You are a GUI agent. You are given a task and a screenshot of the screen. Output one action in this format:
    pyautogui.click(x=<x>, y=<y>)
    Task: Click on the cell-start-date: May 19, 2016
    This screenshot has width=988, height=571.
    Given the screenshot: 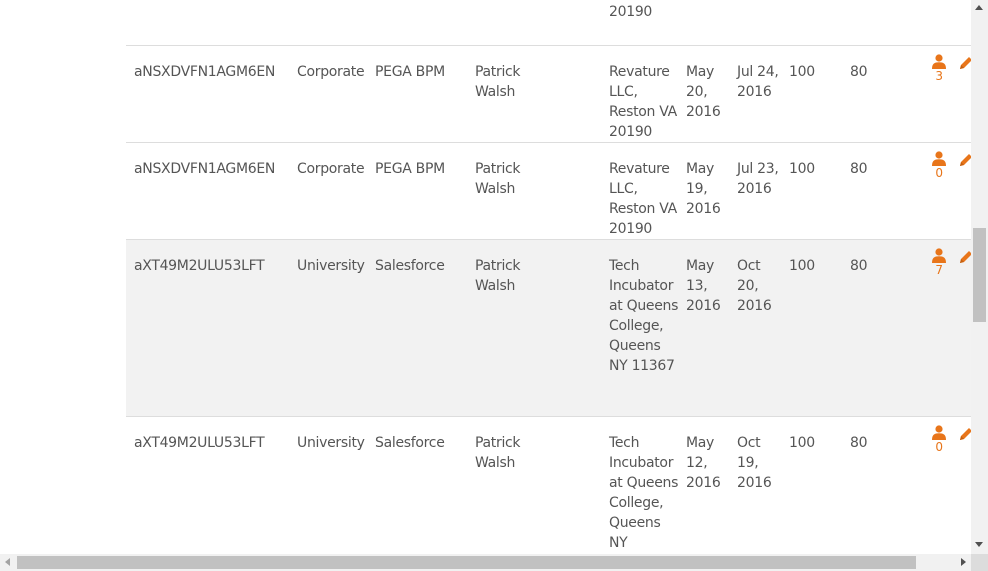 What is the action you would take?
    pyautogui.click(x=703, y=189)
    